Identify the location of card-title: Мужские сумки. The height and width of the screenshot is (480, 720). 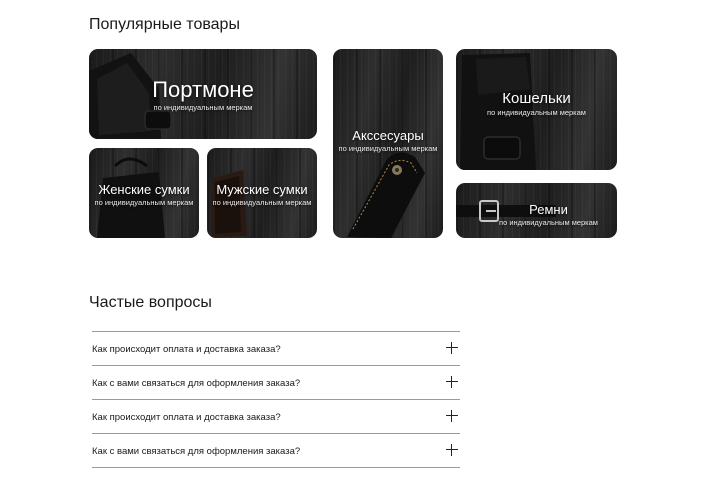
(262, 189).